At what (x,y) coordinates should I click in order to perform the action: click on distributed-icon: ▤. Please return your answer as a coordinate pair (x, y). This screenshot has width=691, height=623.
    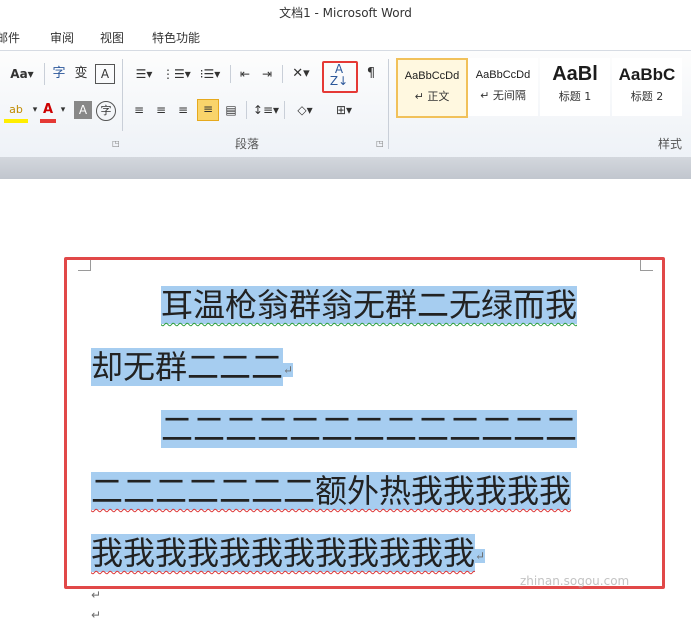
    Looking at the image, I should click on (231, 110).